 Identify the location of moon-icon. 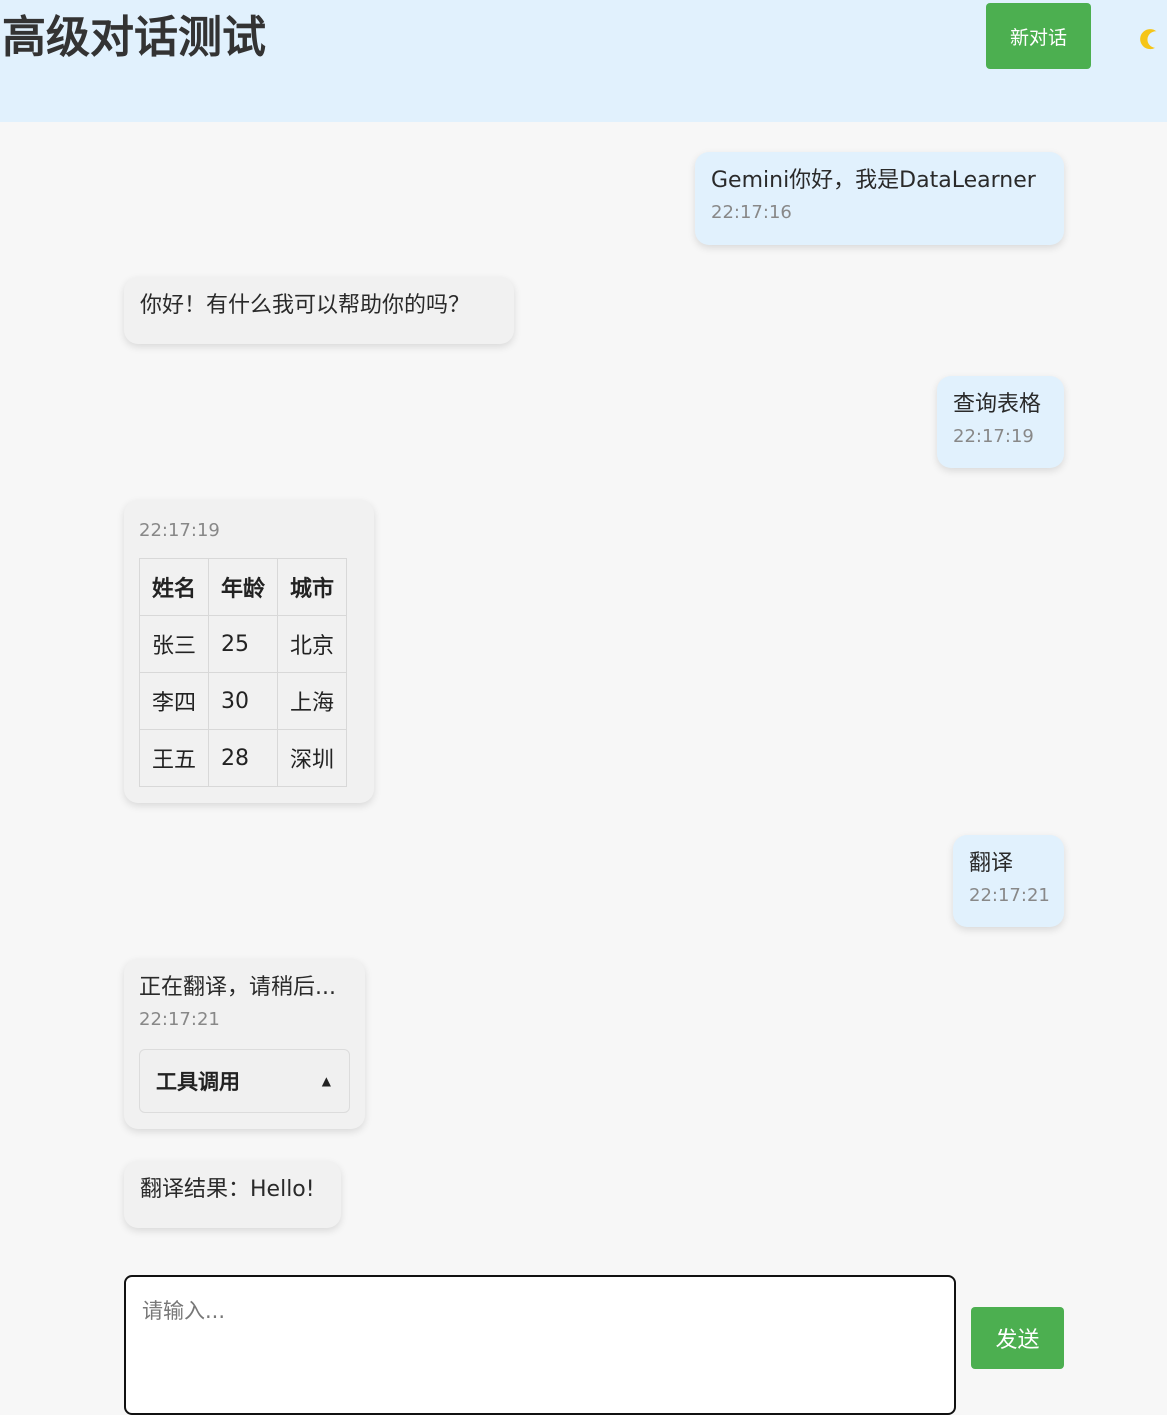
(1148, 39).